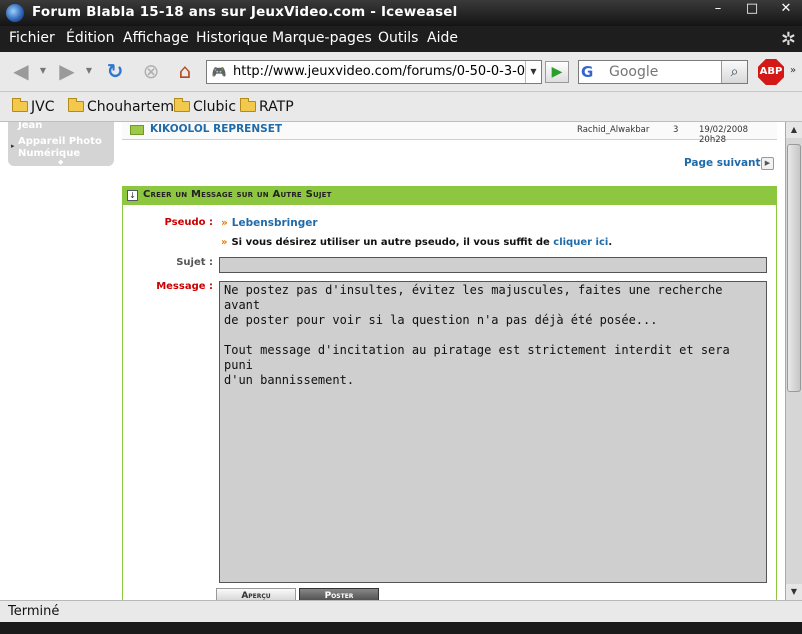 This screenshot has height=634, width=802. I want to click on vertical-scrollbar: ▲ ▼, so click(793, 361).